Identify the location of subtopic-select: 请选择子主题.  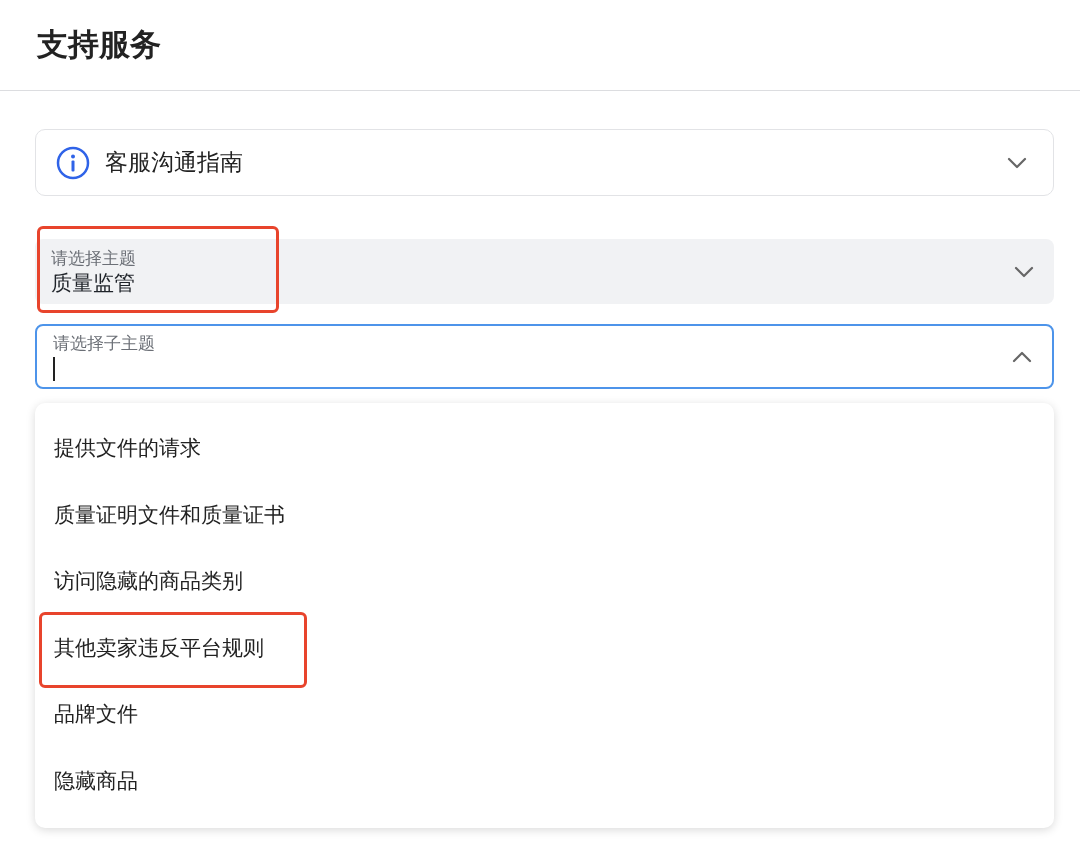
(544, 356).